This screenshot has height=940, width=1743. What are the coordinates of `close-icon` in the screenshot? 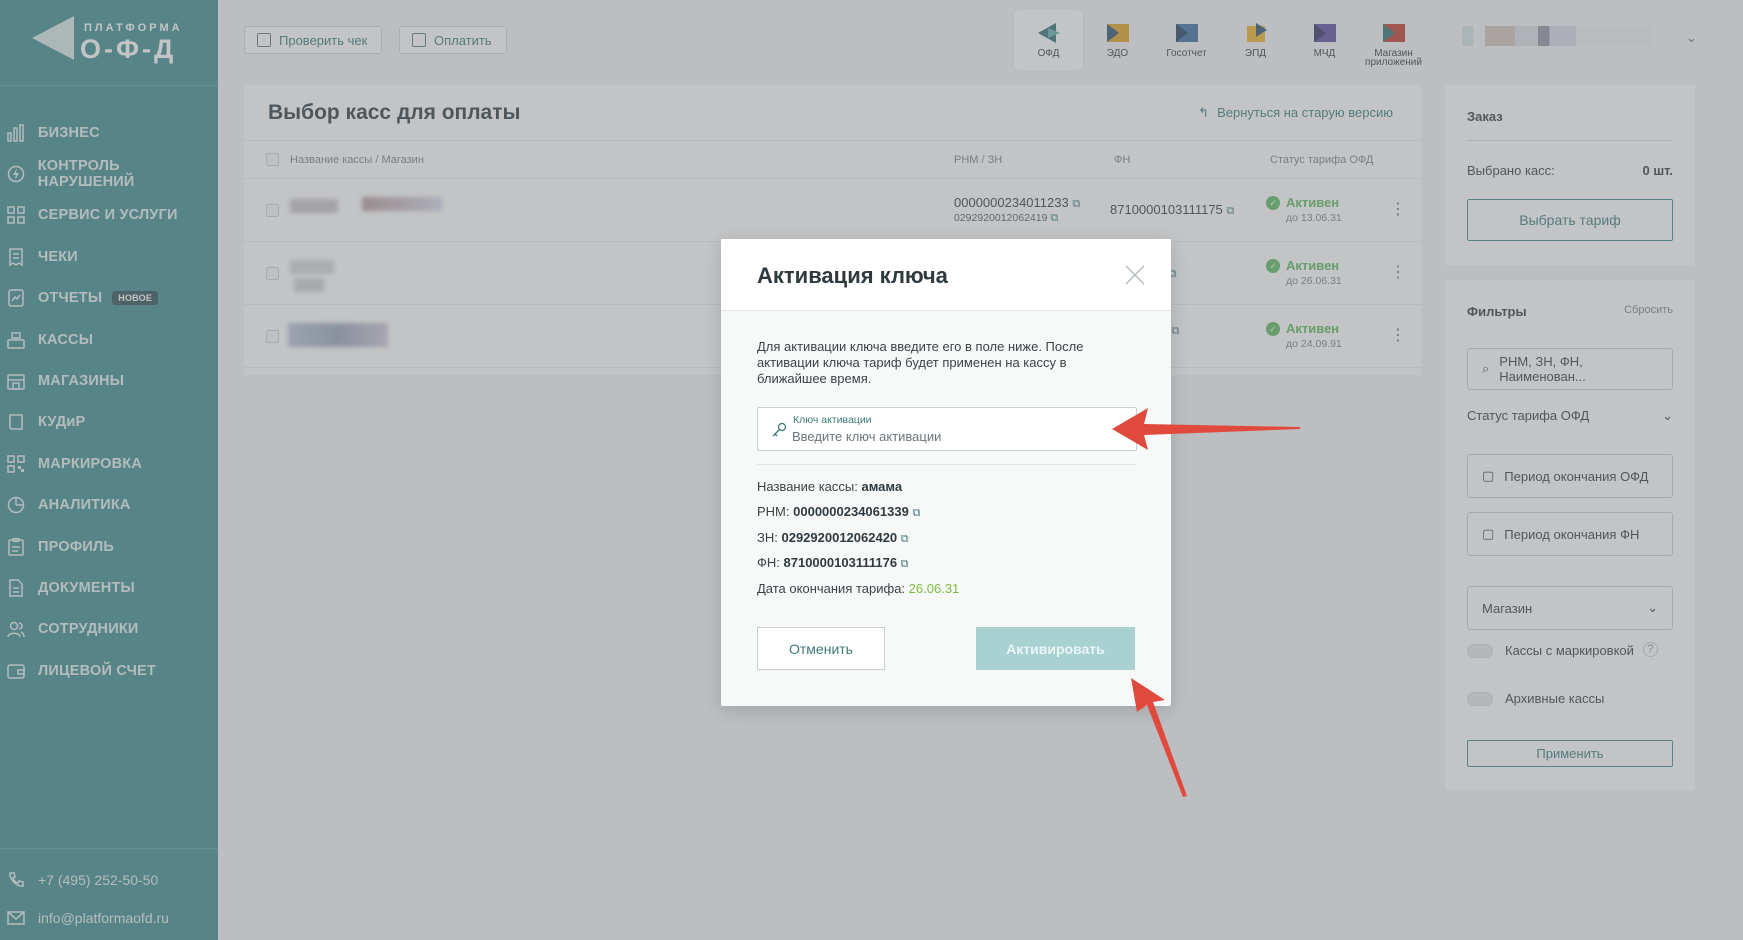 It's located at (1135, 275).